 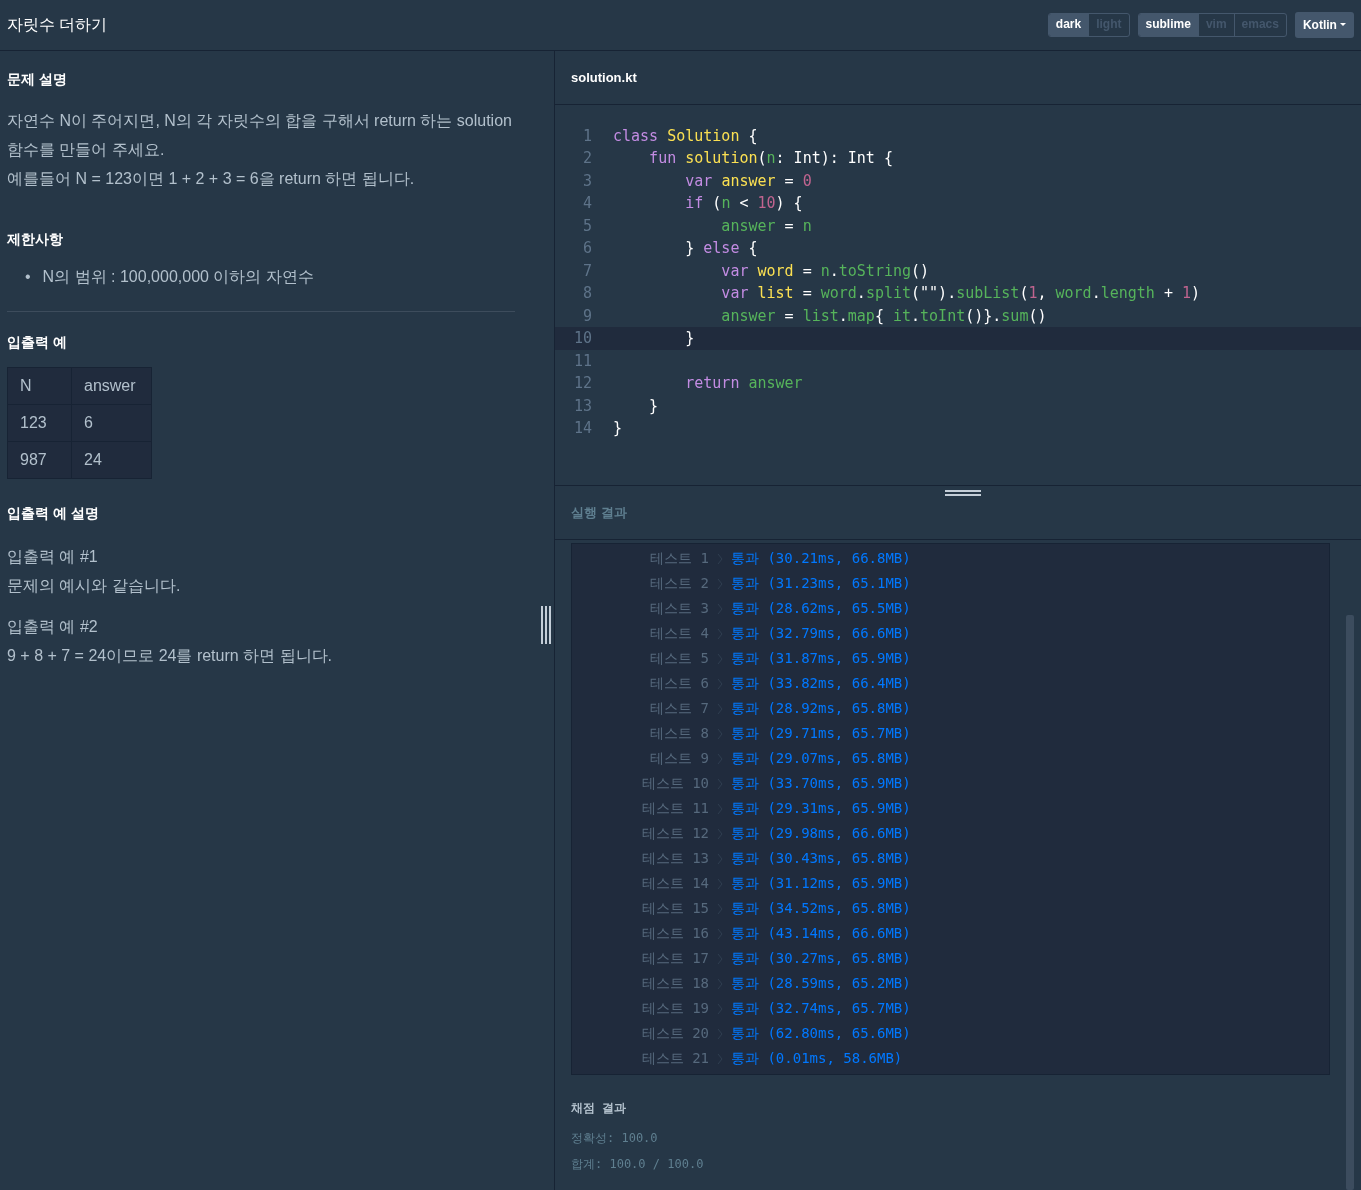 I want to click on results-heading: 실행 결과, so click(x=599, y=512).